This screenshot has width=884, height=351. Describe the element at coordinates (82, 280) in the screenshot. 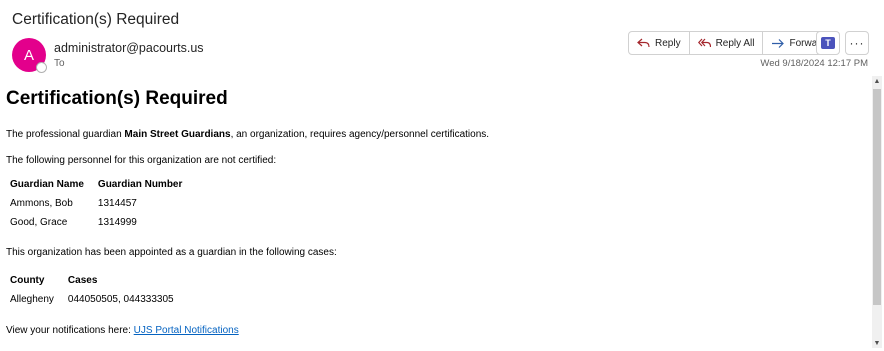

I see `column-header: Cases` at that location.